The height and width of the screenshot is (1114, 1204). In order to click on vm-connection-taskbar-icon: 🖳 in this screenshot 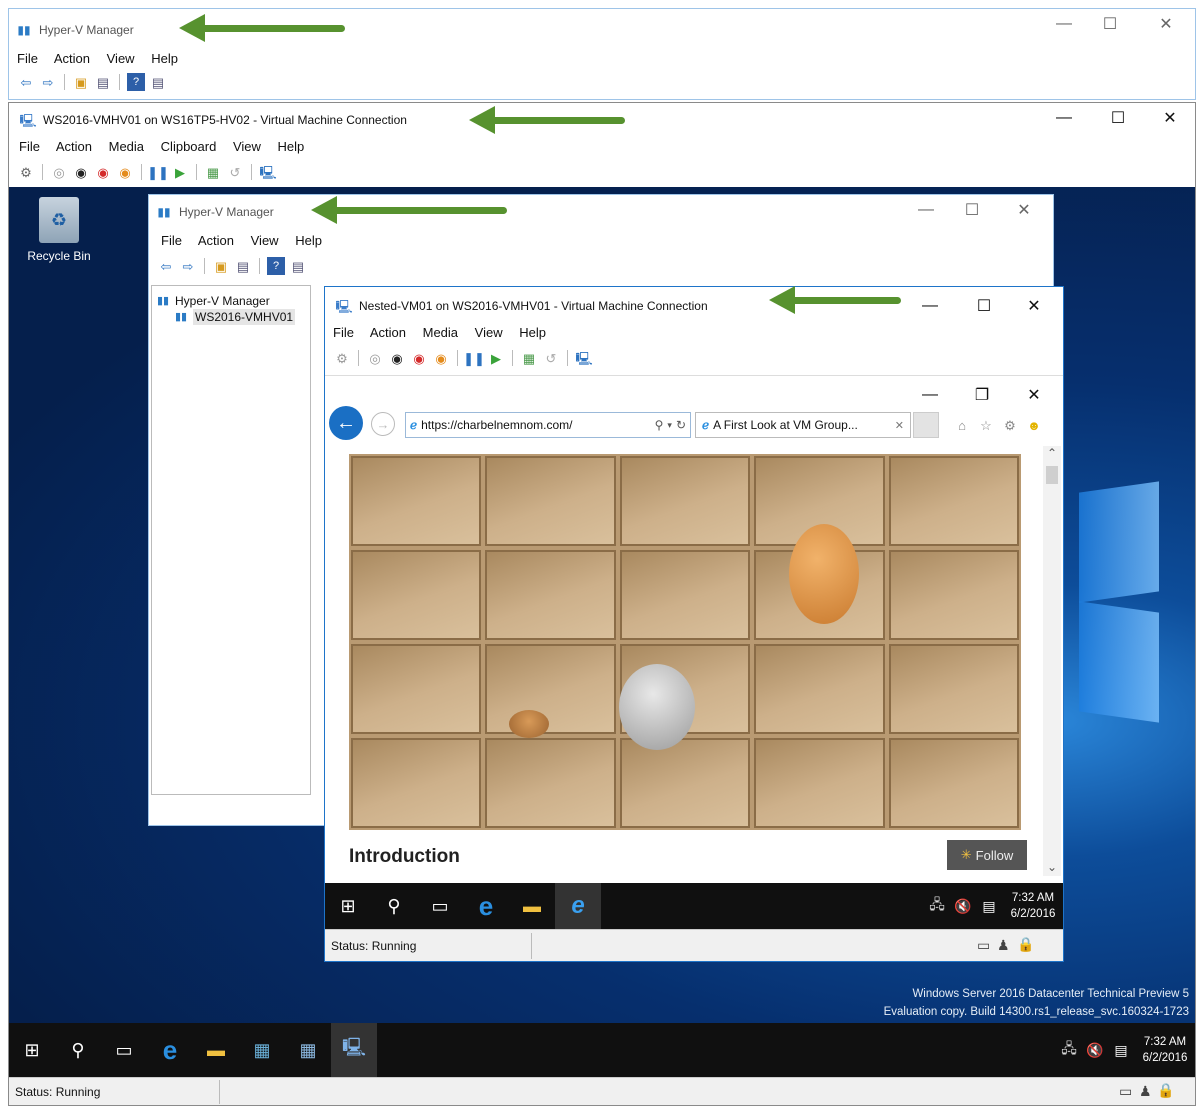, I will do `click(354, 1050)`.